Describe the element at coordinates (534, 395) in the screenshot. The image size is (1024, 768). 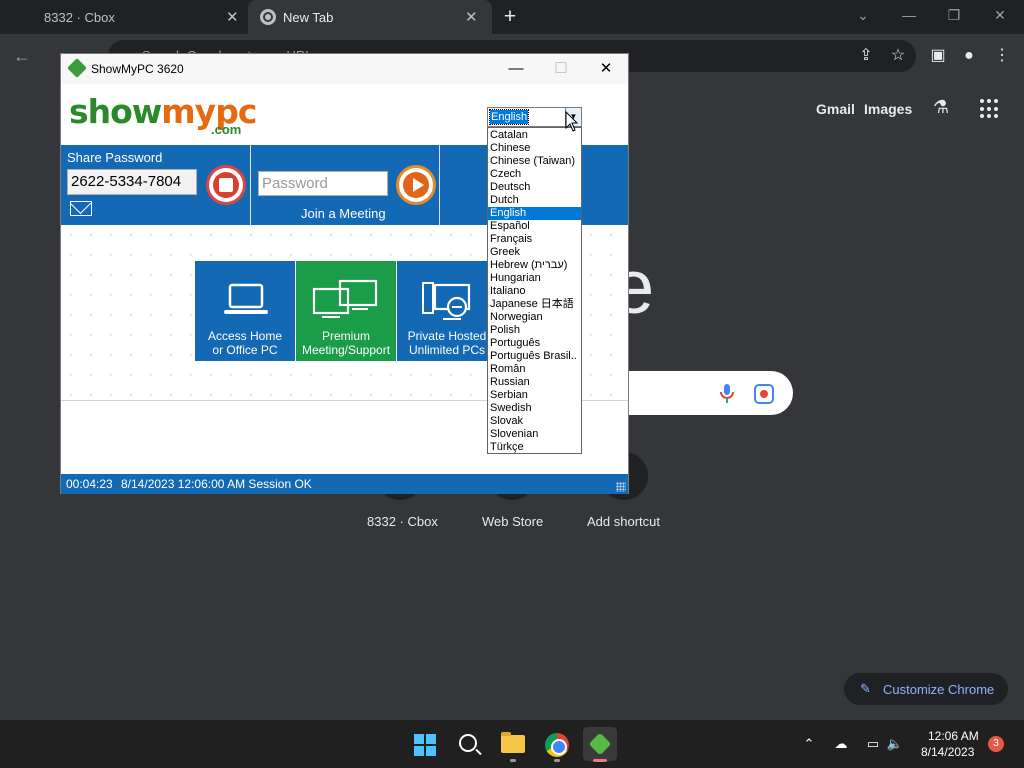
I see `language-option: Serbian` at that location.